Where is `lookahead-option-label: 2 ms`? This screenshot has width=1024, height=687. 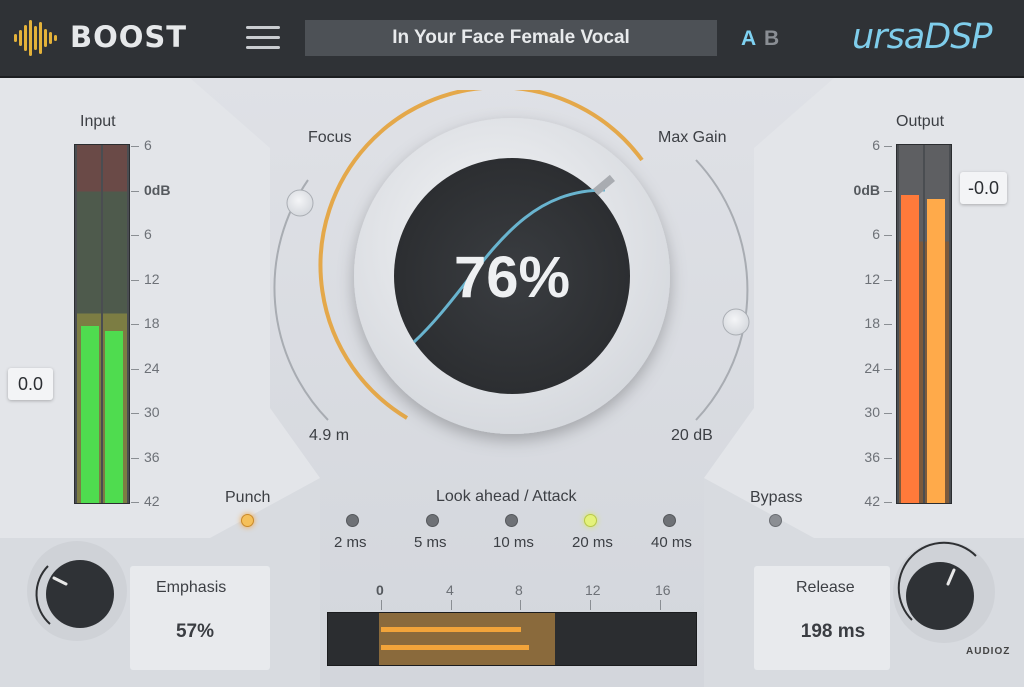
lookahead-option-label: 2 ms is located at coordinates (350, 542).